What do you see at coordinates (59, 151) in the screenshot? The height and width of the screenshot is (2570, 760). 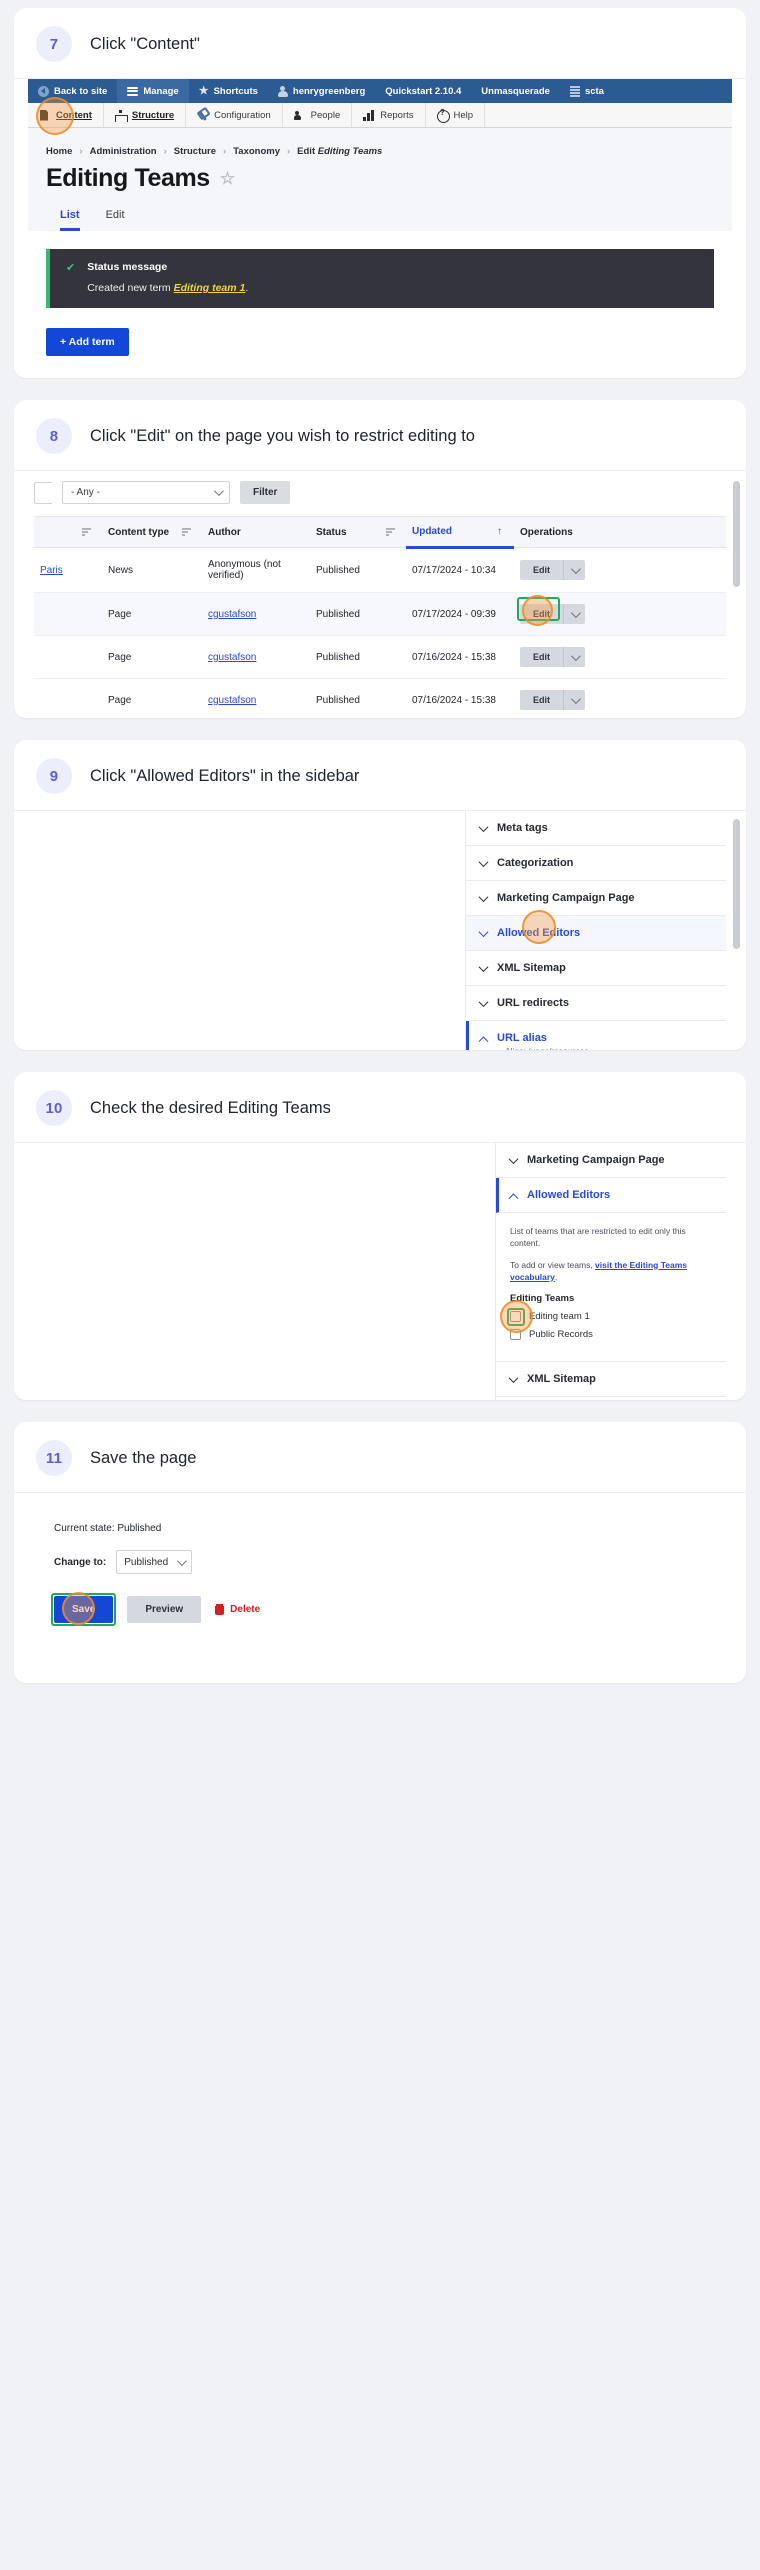 I see `breadcrumb-home: Home` at bounding box center [59, 151].